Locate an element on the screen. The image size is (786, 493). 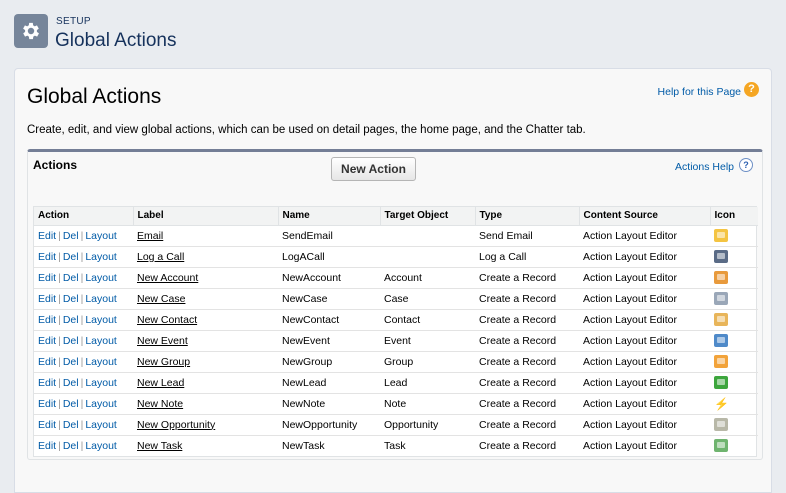
name-cell: NewOpportunity is located at coordinates (329, 425).